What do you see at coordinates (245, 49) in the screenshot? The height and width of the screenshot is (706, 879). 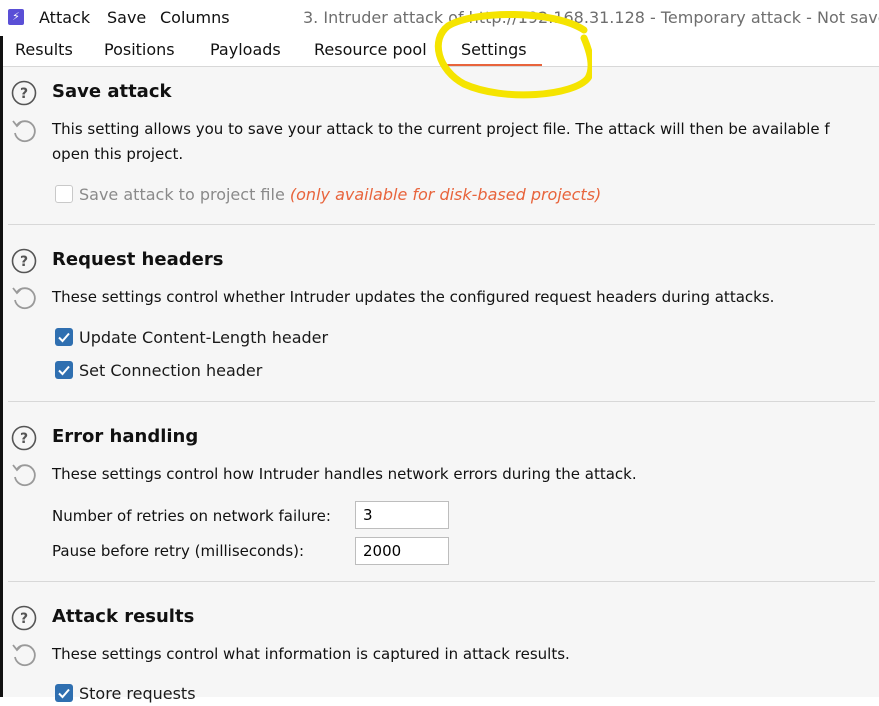 I see `tab-payloads: Payloads` at bounding box center [245, 49].